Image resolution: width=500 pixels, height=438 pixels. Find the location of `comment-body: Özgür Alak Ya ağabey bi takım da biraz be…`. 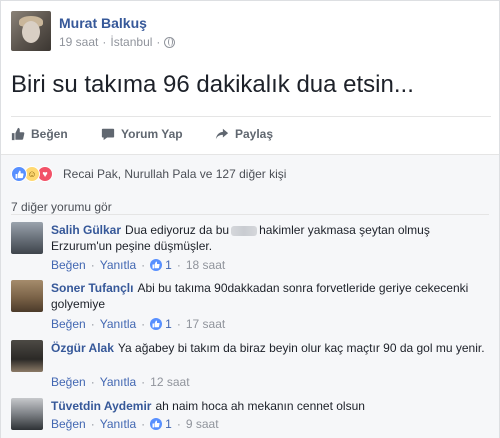

comment-body: Özgür Alak Ya ağabey bi takım da biraz be… is located at coordinates (271, 348).